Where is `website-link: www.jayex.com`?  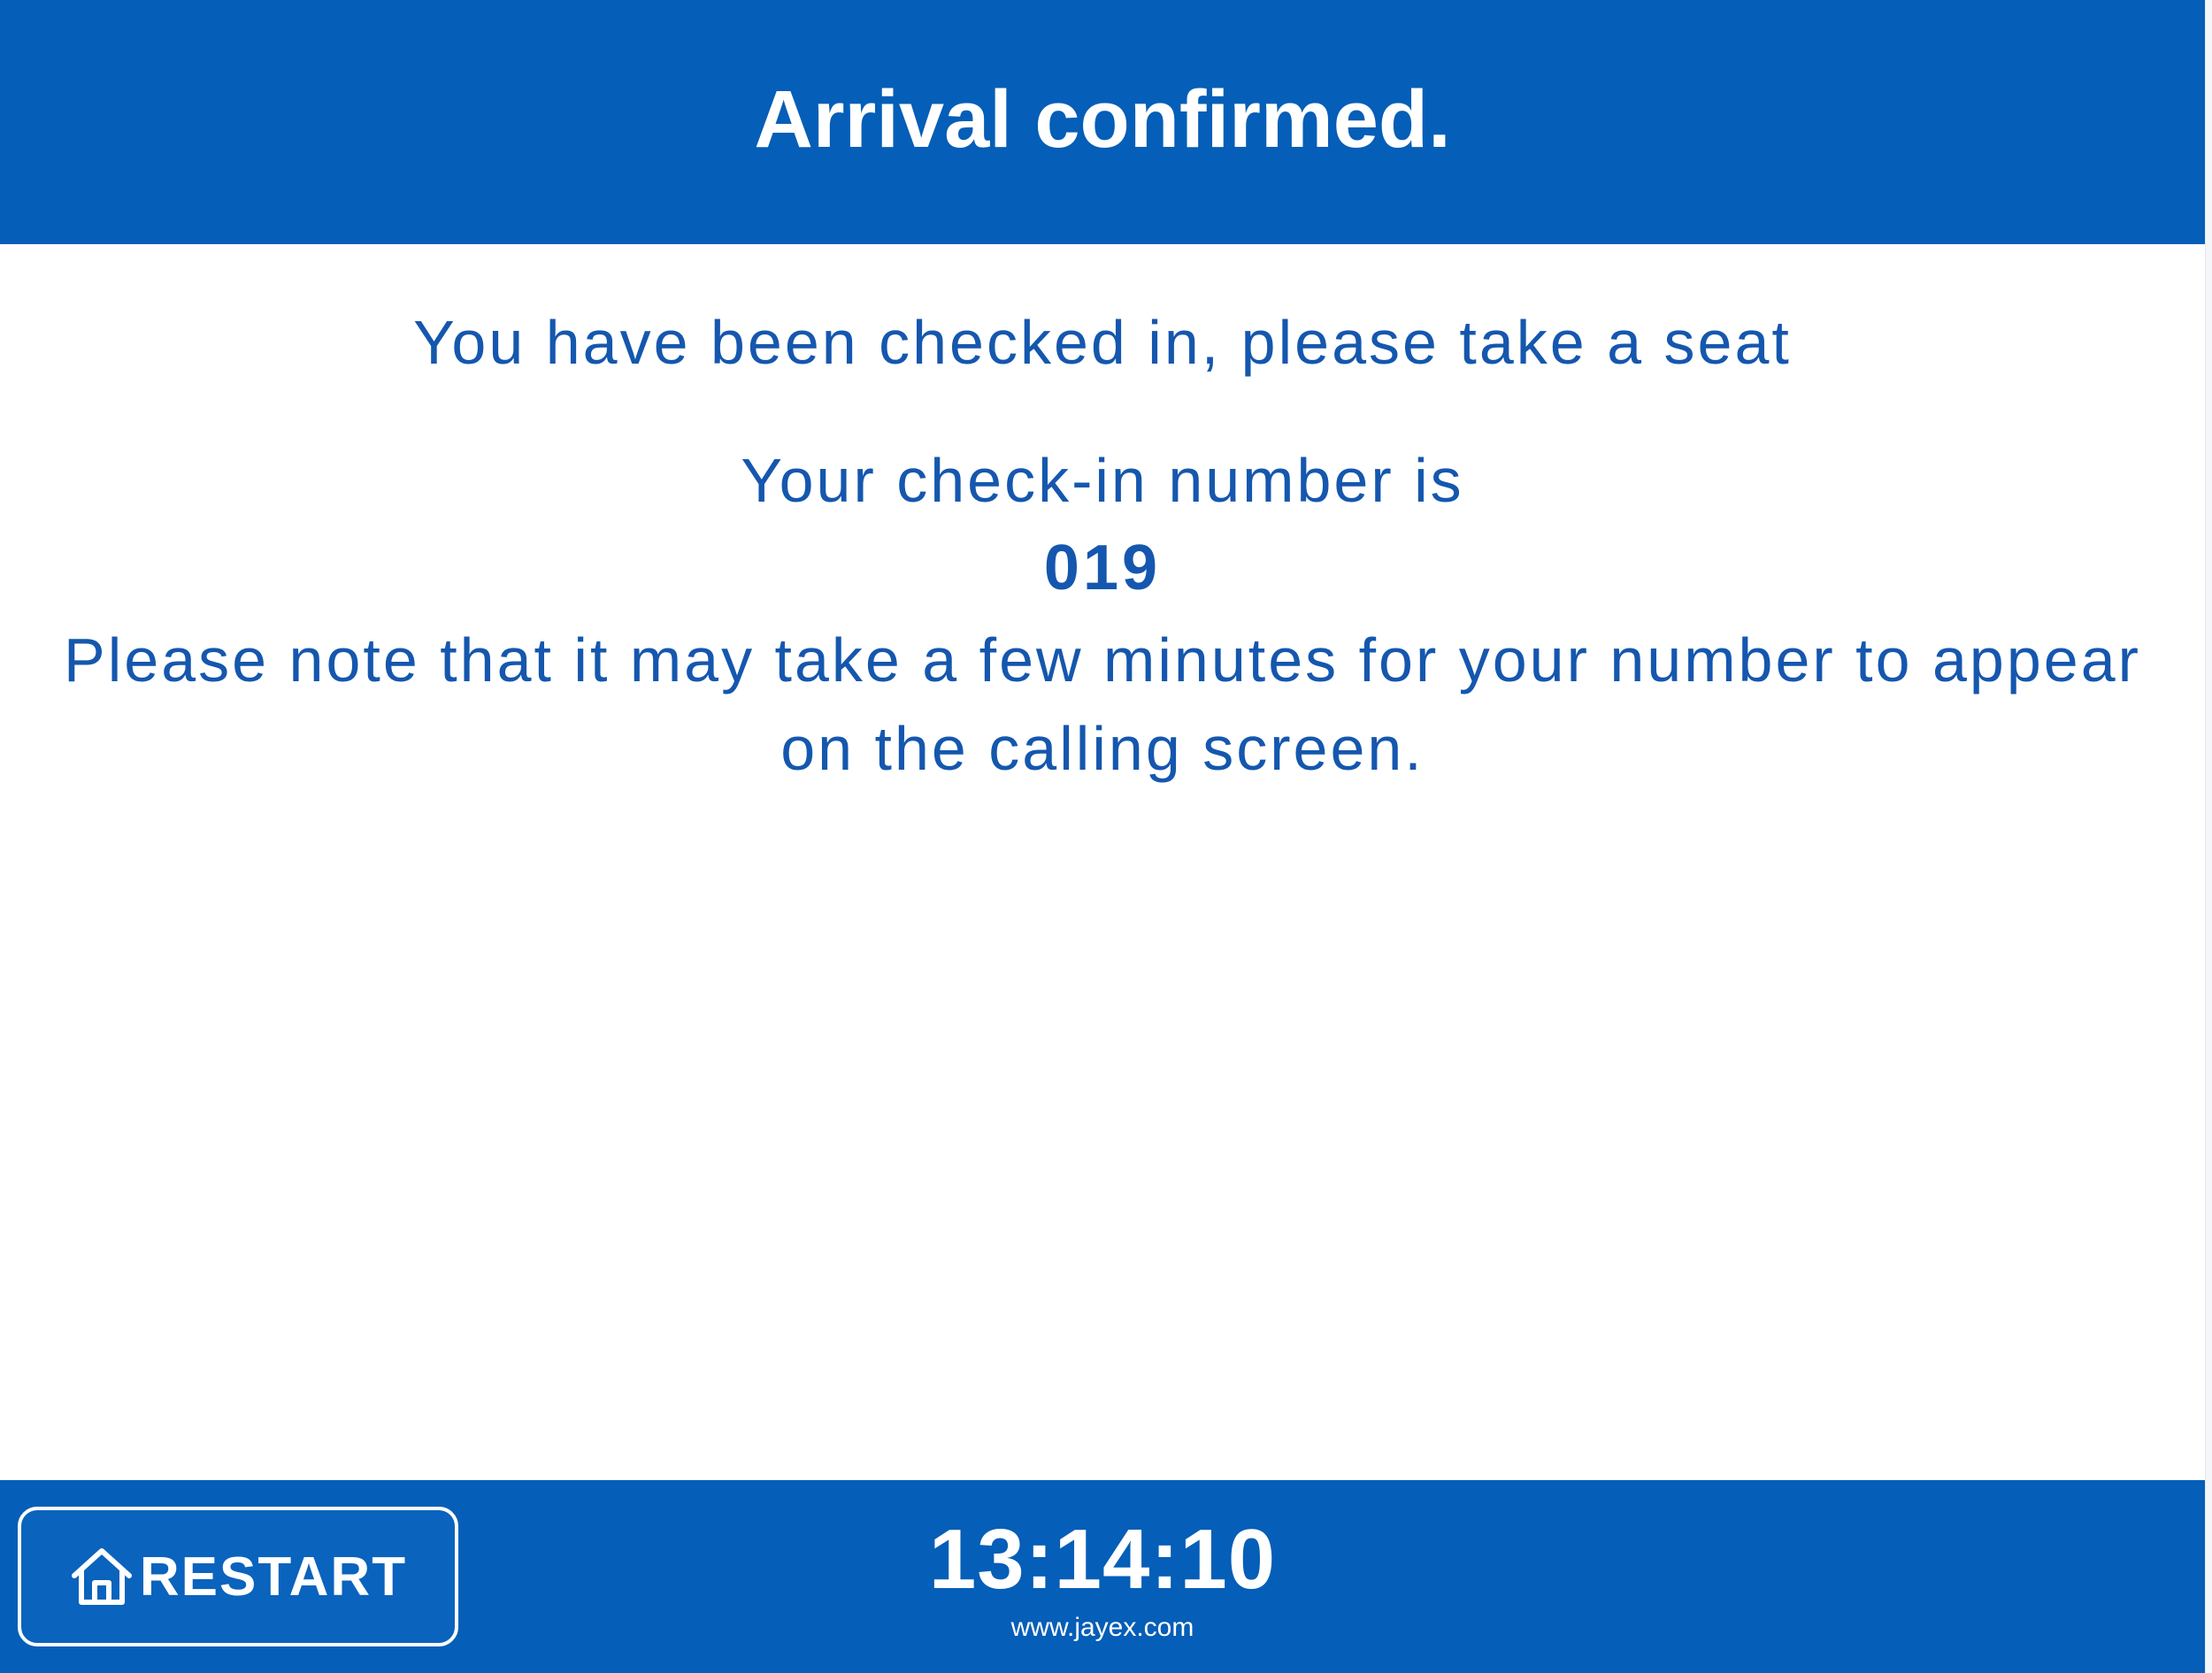
website-link: www.jayex.com is located at coordinates (1102, 1628).